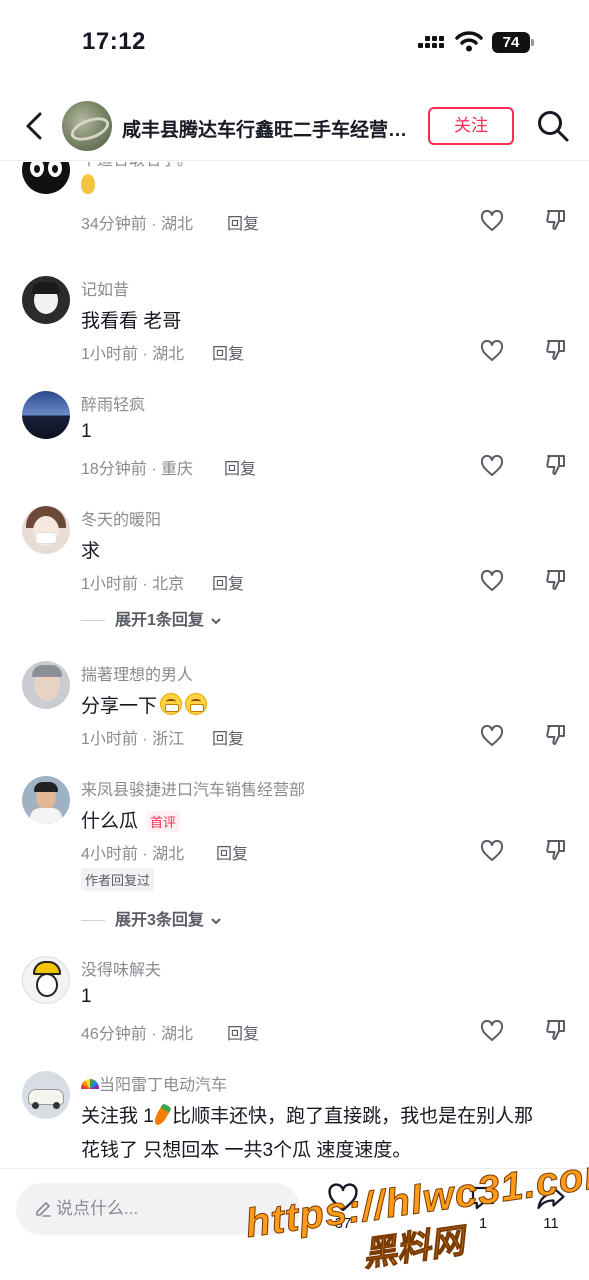 The height and width of the screenshot is (1280, 589). Describe the element at coordinates (137, 166) in the screenshot. I see `commenter-name: 不适合取名字。` at that location.